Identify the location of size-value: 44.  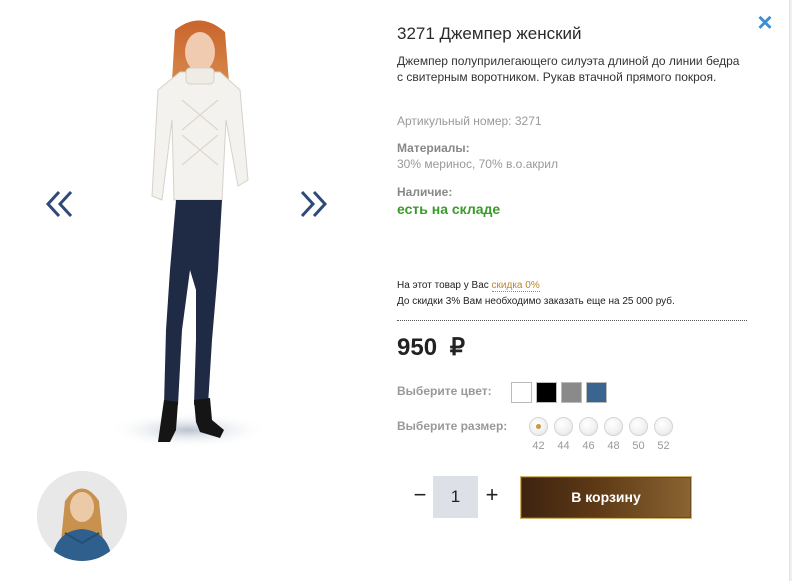
(563, 446).